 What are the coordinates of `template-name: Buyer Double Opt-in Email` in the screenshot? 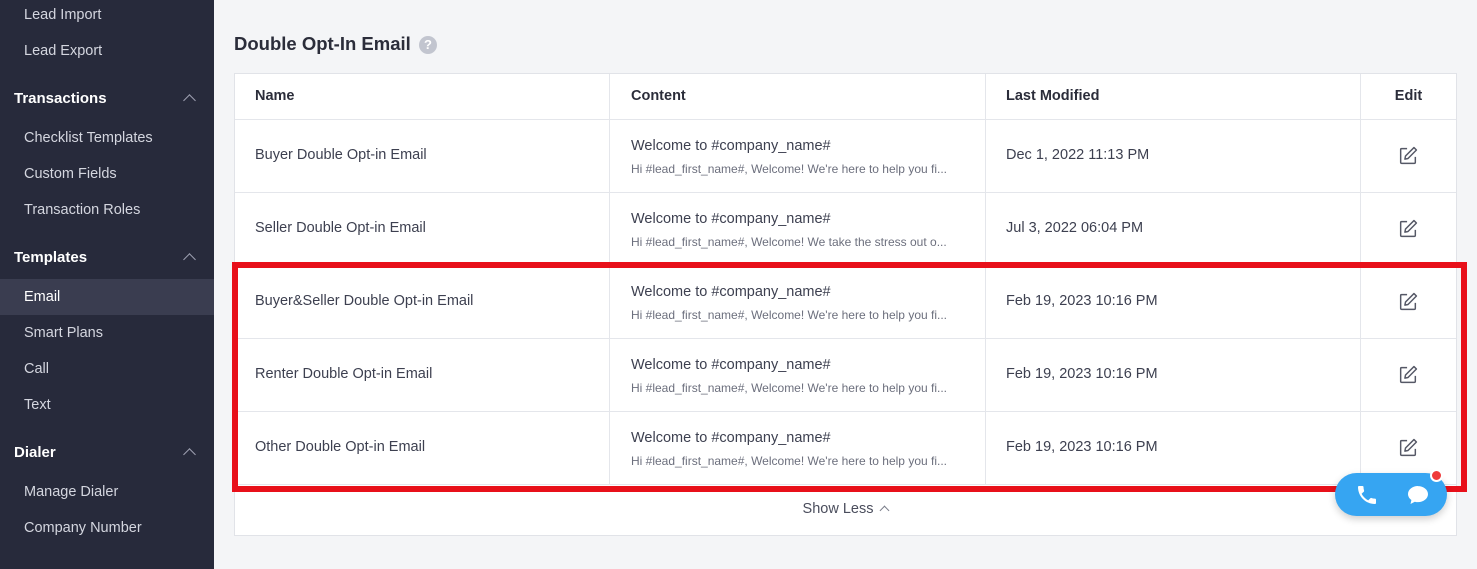 It's located at (341, 155).